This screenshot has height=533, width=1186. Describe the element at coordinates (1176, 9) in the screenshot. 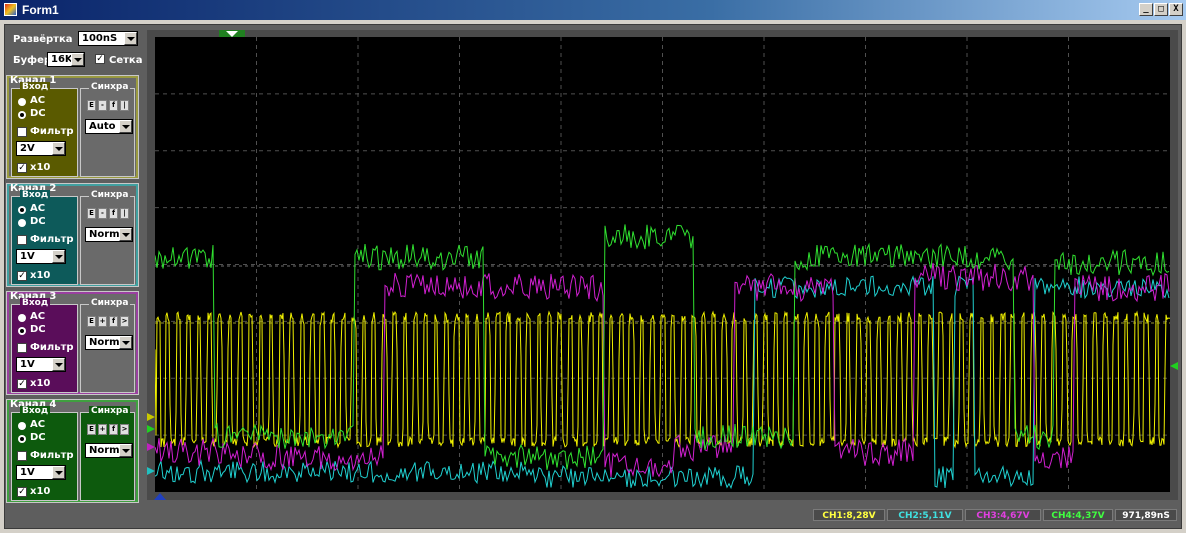

I see `close-button: X` at that location.